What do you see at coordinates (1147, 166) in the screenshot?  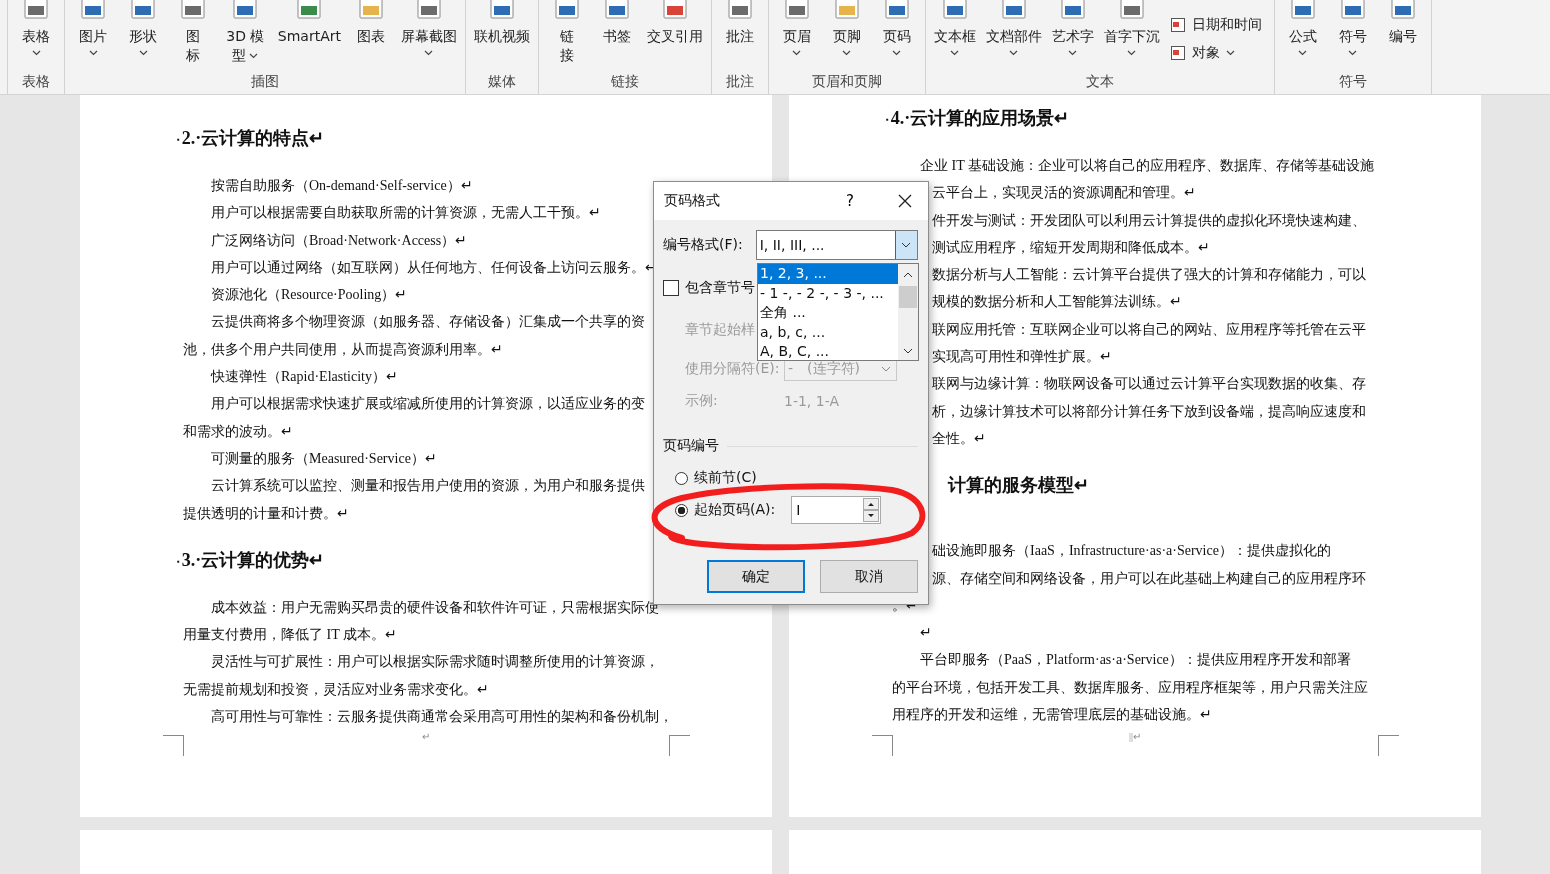 I see `paragraph-line: 企业 IT 基础设施：企业可以将自己的应用程序、数据库、存储等基础设施` at bounding box center [1147, 166].